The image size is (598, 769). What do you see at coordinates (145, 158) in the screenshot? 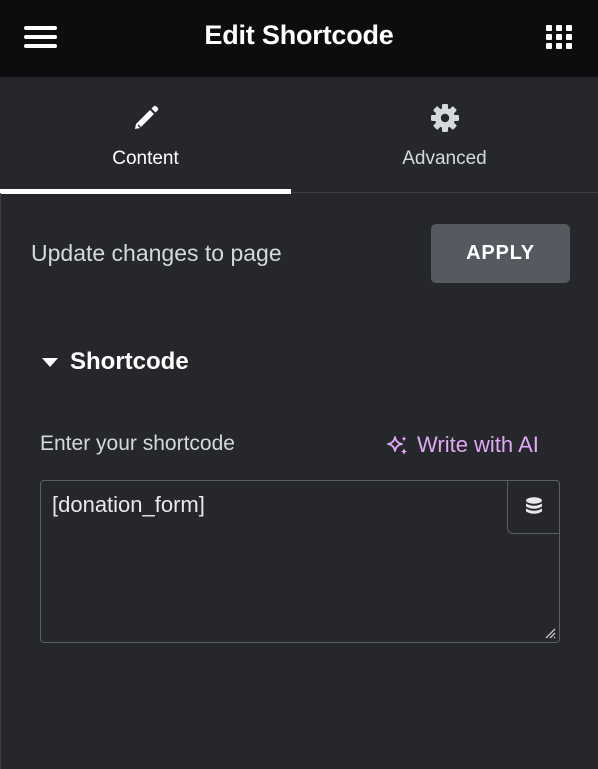
I see `tab-content-label: Content` at bounding box center [145, 158].